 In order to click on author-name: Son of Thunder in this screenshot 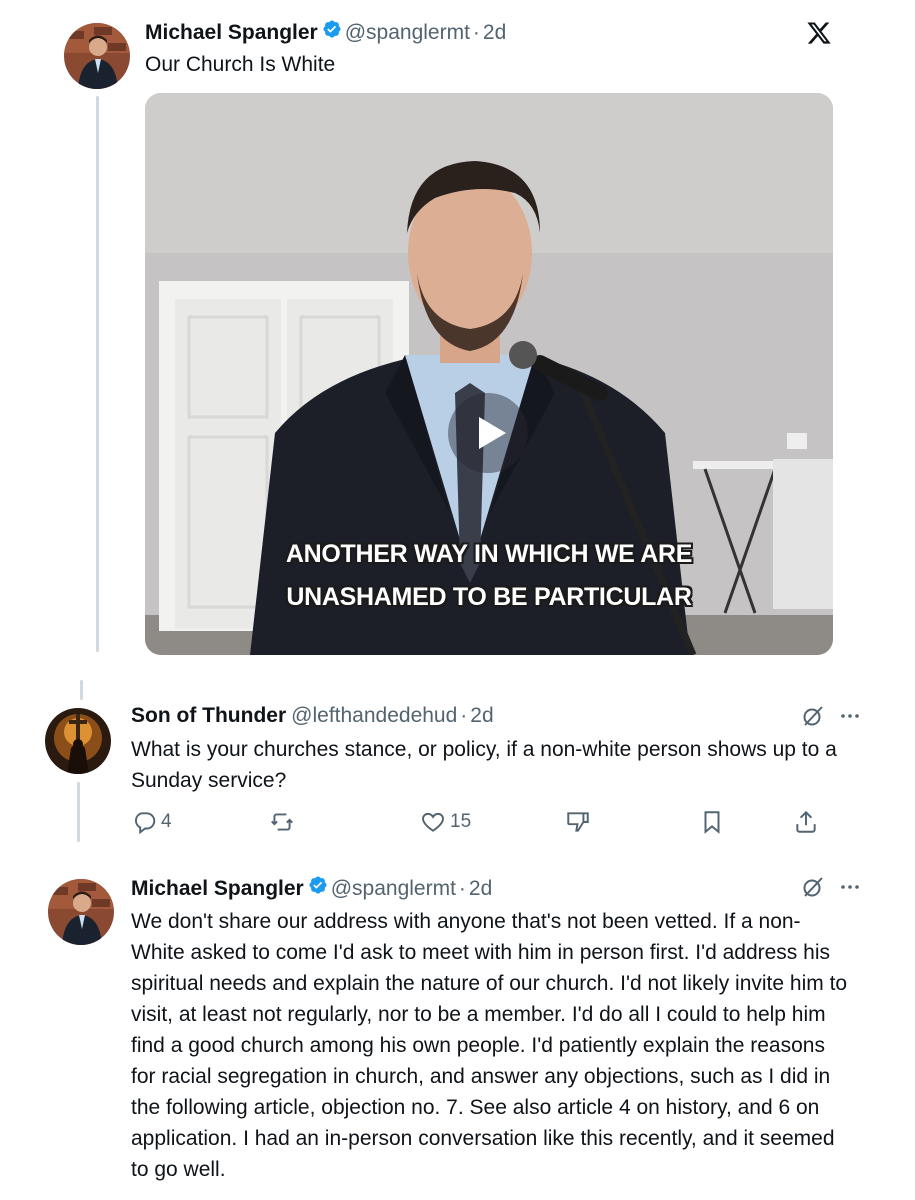, I will do `click(208, 716)`.